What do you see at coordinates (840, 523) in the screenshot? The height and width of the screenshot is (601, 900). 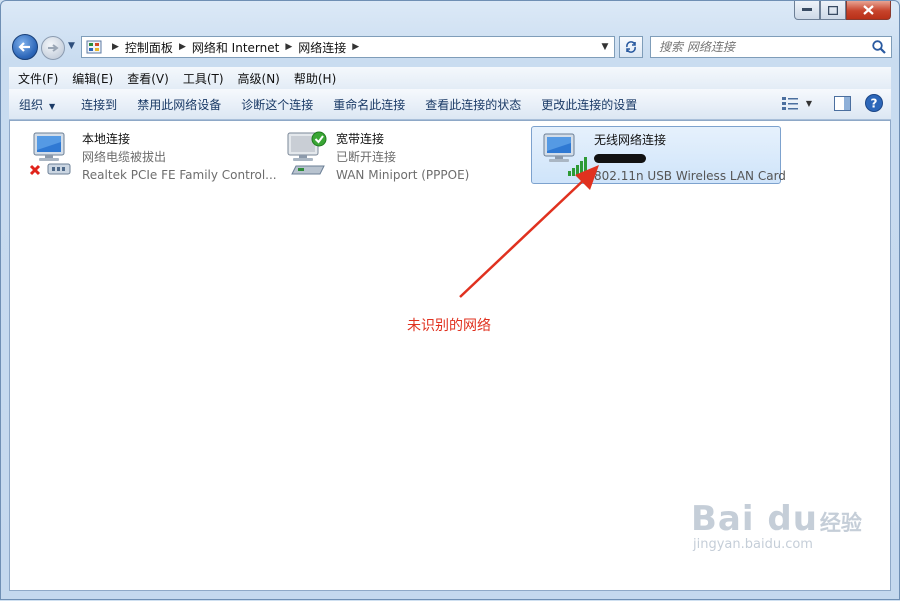 I see `watermark-suffix: 经验` at bounding box center [840, 523].